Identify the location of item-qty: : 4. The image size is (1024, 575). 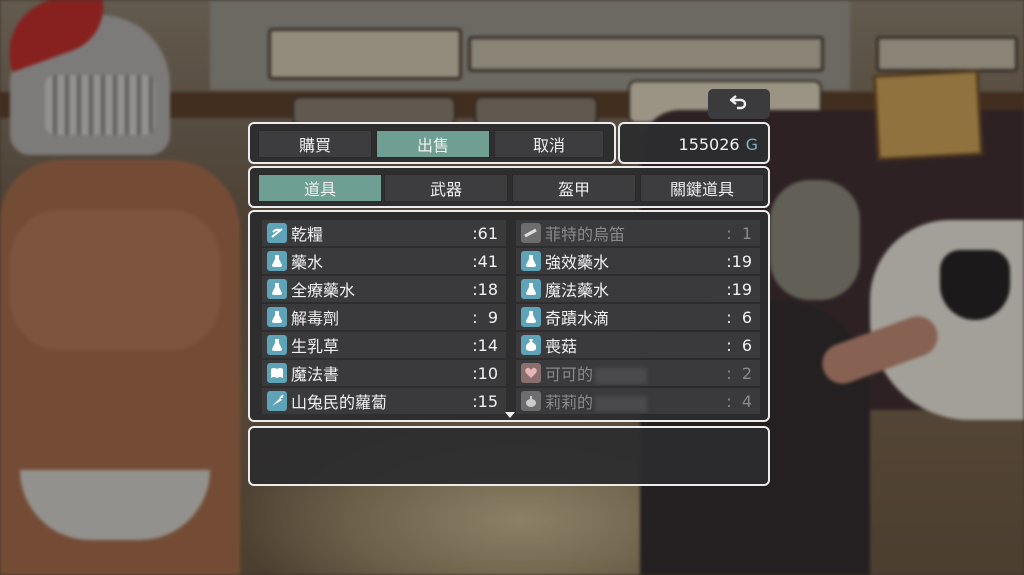
(739, 401).